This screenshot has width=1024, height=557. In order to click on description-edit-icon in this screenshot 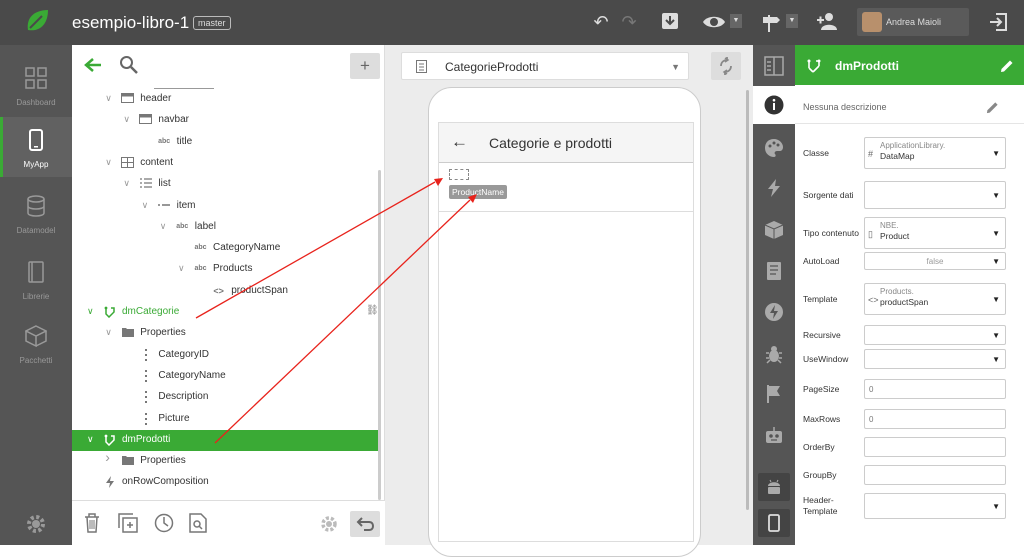, I will do `click(992, 107)`.